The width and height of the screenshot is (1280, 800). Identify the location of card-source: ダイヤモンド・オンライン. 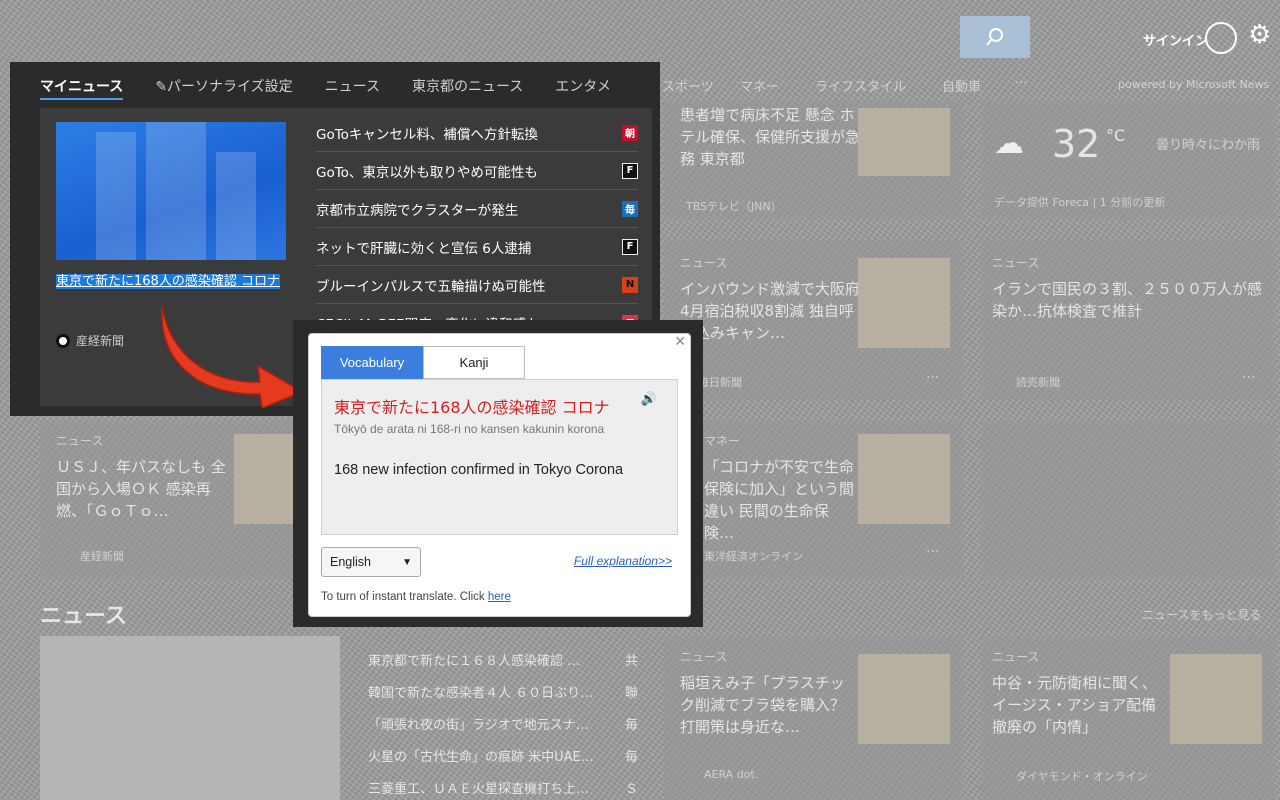
(1082, 776).